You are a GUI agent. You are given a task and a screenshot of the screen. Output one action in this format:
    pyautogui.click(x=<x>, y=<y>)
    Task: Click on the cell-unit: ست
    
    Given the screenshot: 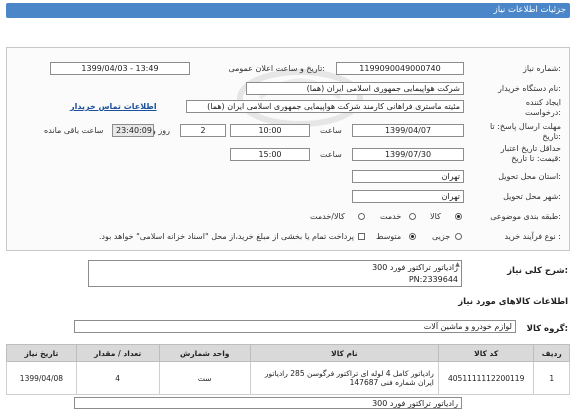 What is the action you would take?
    pyautogui.click(x=204, y=378)
    